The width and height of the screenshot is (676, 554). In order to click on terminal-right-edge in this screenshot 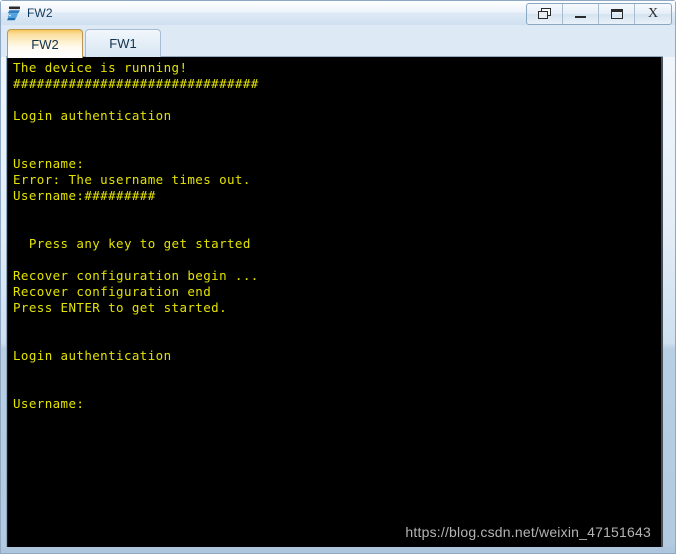, I will do `click(662, 302)`.